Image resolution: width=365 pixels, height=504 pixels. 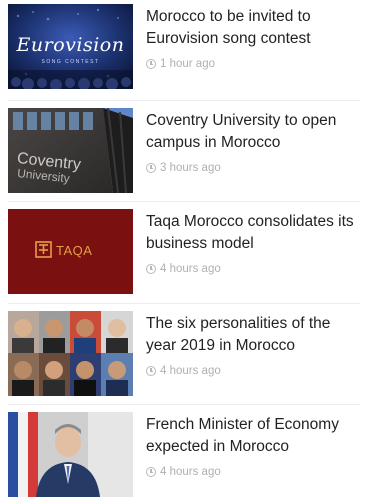 I want to click on minister-photo-icon, so click(x=70, y=454).